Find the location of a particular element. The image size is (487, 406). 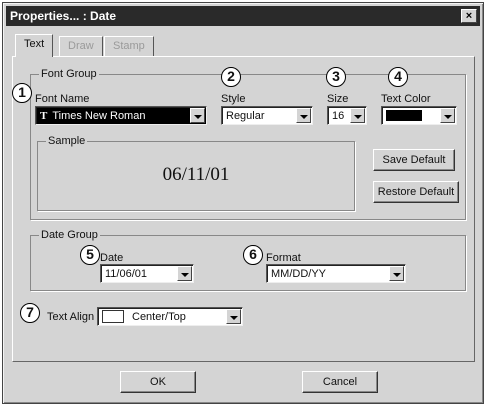

callout-3: 3 is located at coordinates (336, 77).